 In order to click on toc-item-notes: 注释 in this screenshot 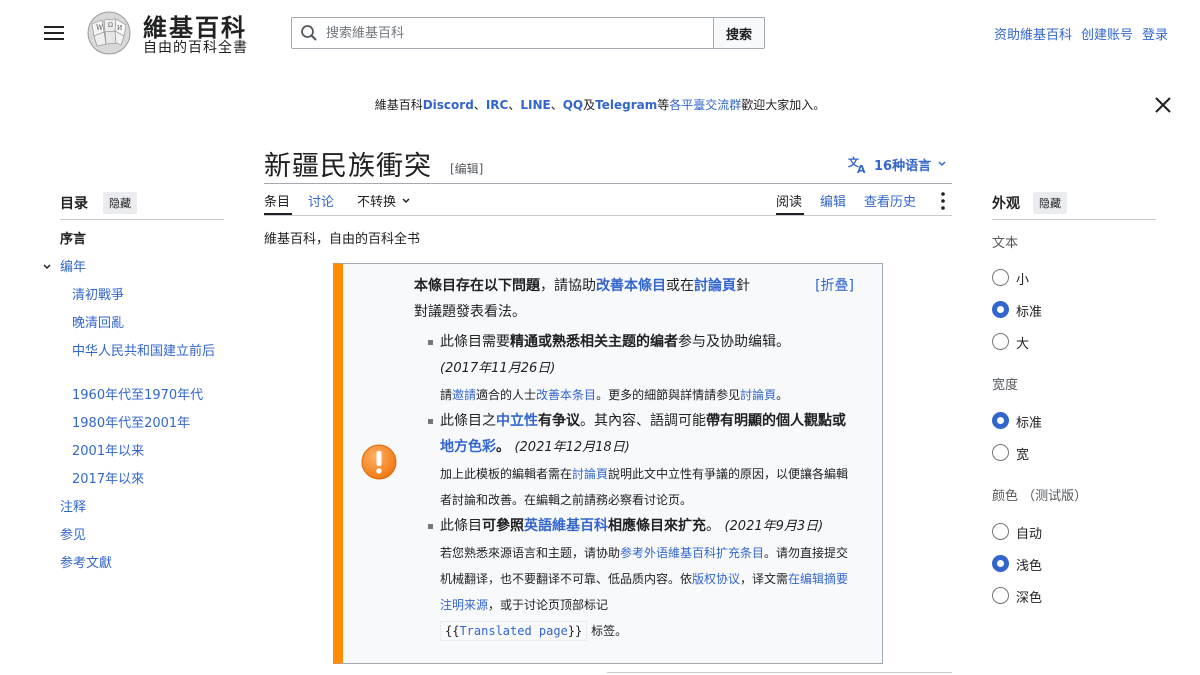, I will do `click(145, 508)`.